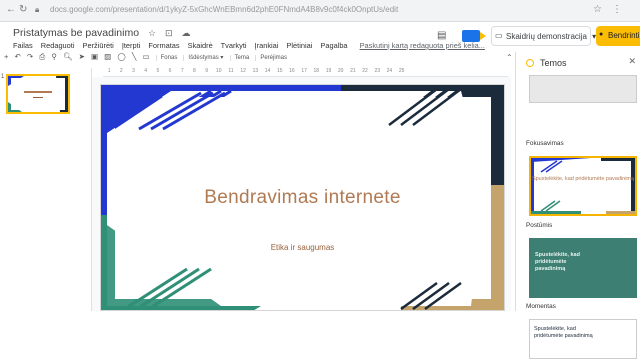 Image resolution: width=640 pixels, height=359 pixels. I want to click on theme-preview-graphic, so click(583, 186).